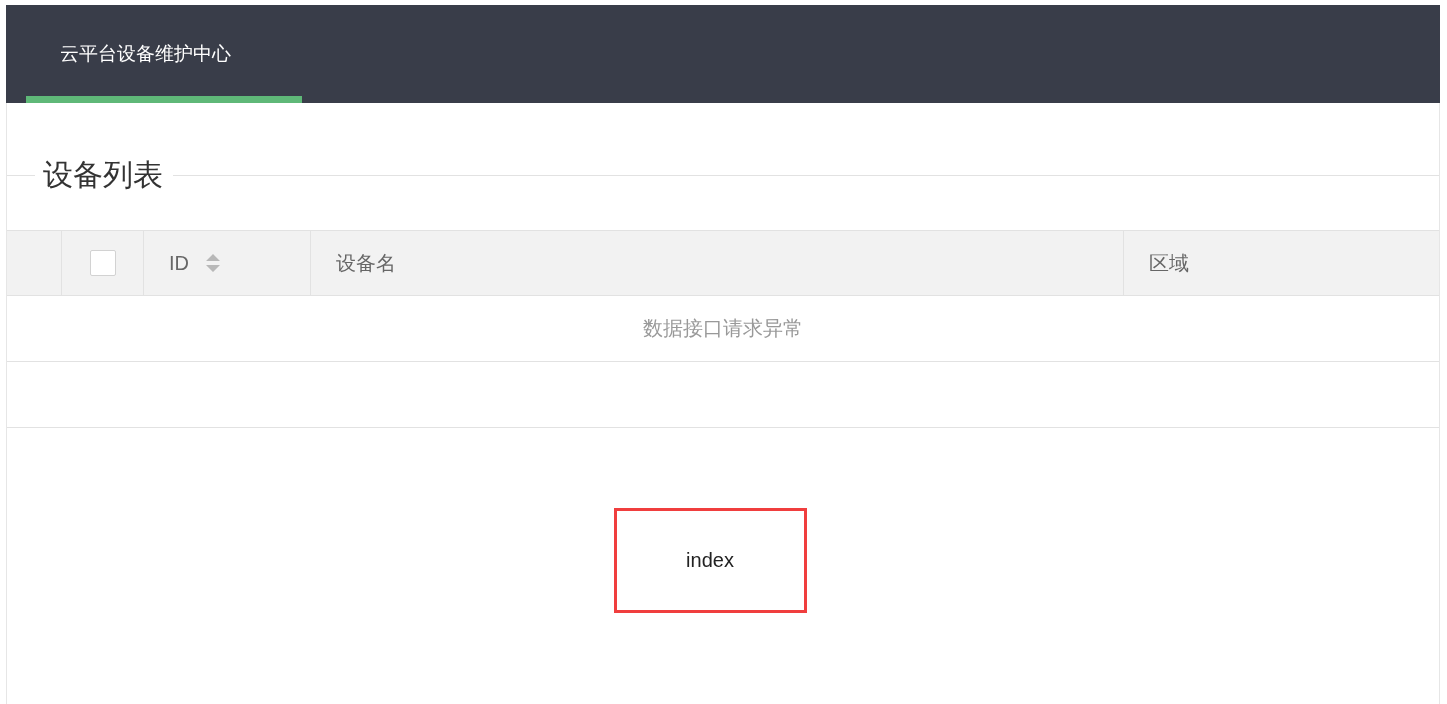 This screenshot has height=704, width=1447. Describe the element at coordinates (164, 54) in the screenshot. I see `nav-tab: 云平台设备维护中心` at that location.